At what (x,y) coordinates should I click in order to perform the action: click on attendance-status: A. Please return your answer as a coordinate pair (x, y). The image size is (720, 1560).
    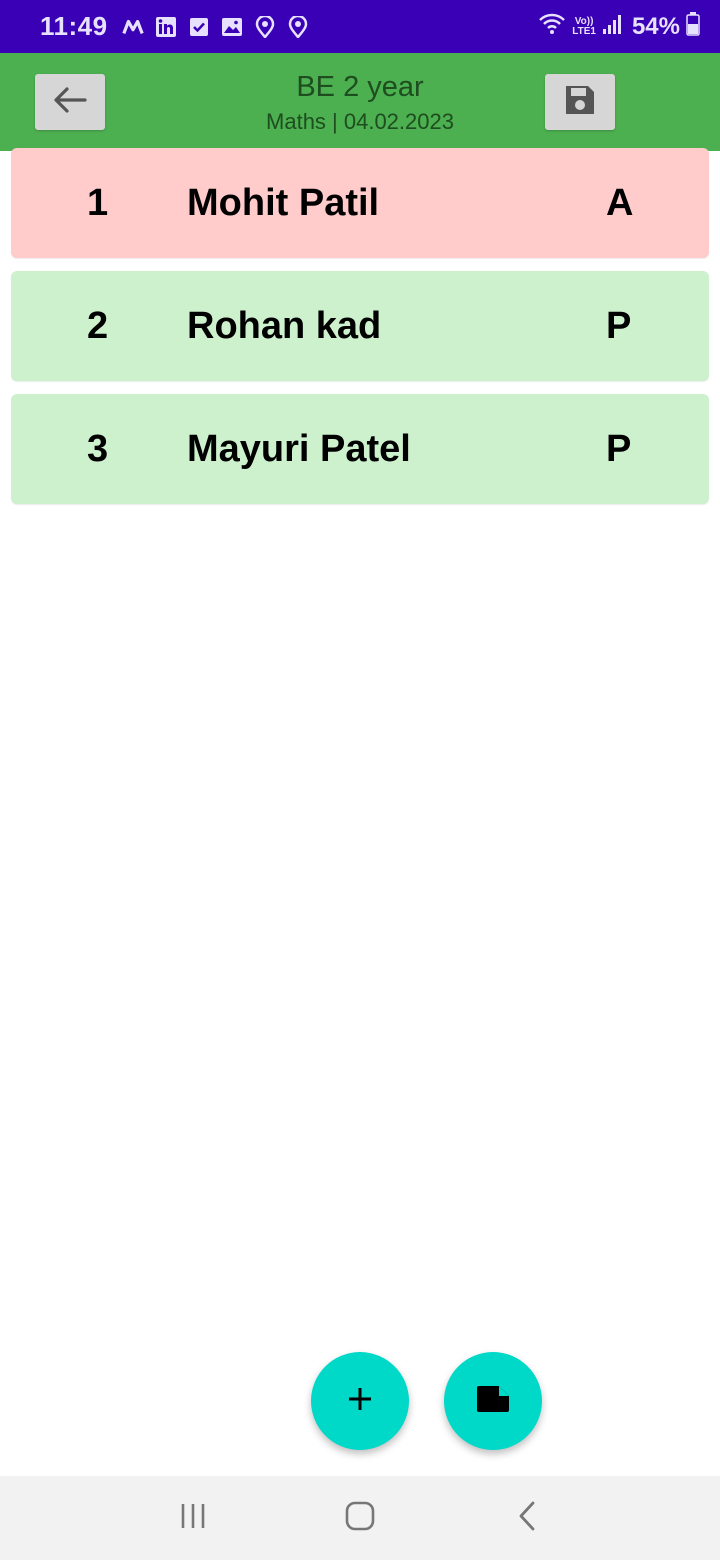
    Looking at the image, I should click on (620, 202).